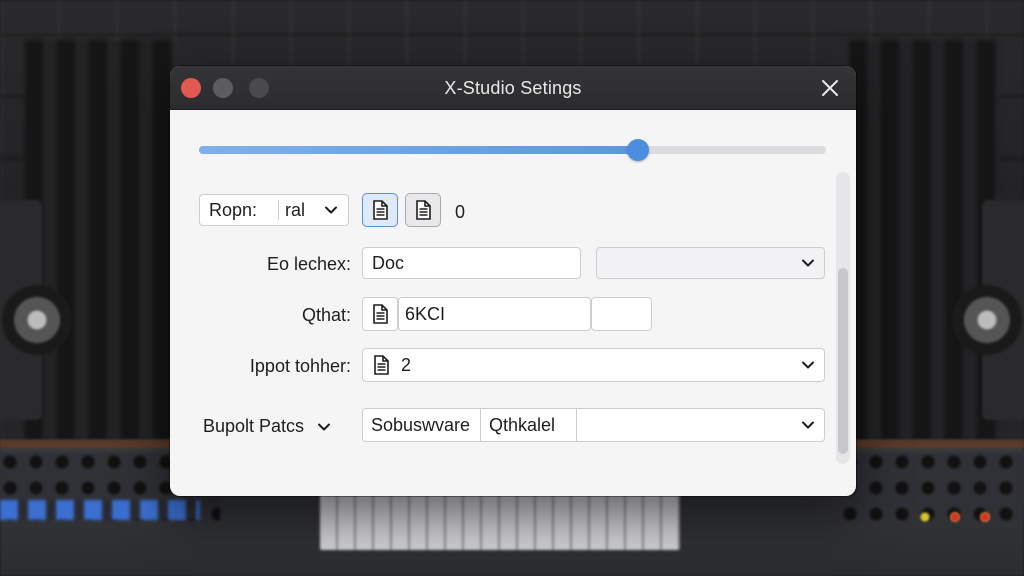 The image size is (1024, 576). What do you see at coordinates (36, 310) in the screenshot?
I see `speaker-left` at bounding box center [36, 310].